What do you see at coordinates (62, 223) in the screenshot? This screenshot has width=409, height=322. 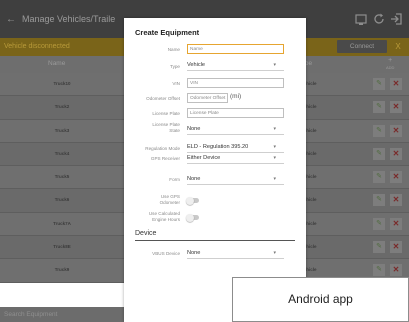 I see `row-name: Truck7A` at bounding box center [62, 223].